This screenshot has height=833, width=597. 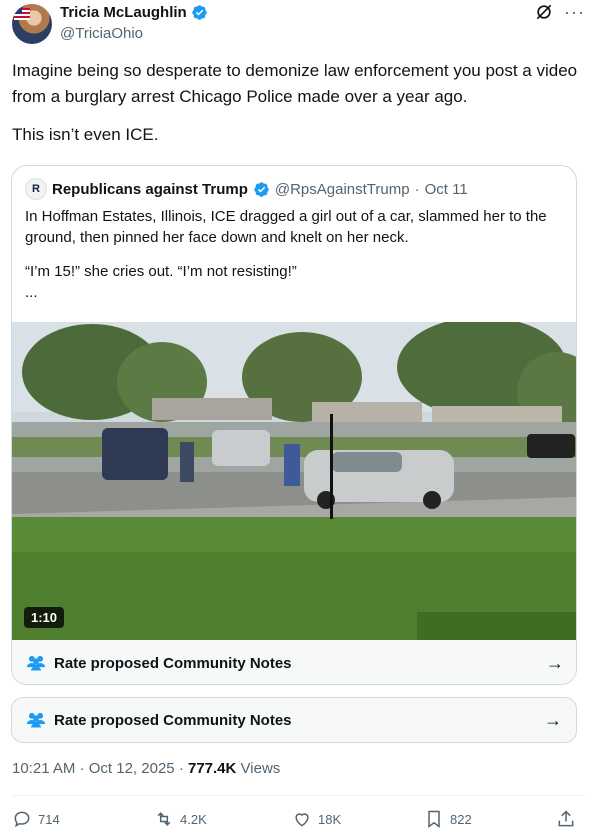 I want to click on views-count: 777.4K, so click(x=212, y=768).